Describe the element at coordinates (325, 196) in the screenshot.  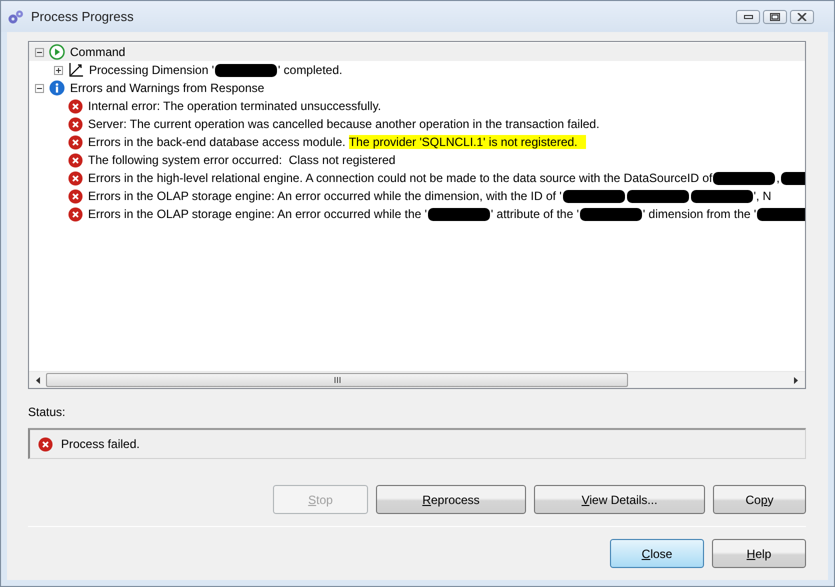
I see `tree-item-text: Errors in the OLAP storage engine: An error occurred while the dimension, with the ID of '` at that location.